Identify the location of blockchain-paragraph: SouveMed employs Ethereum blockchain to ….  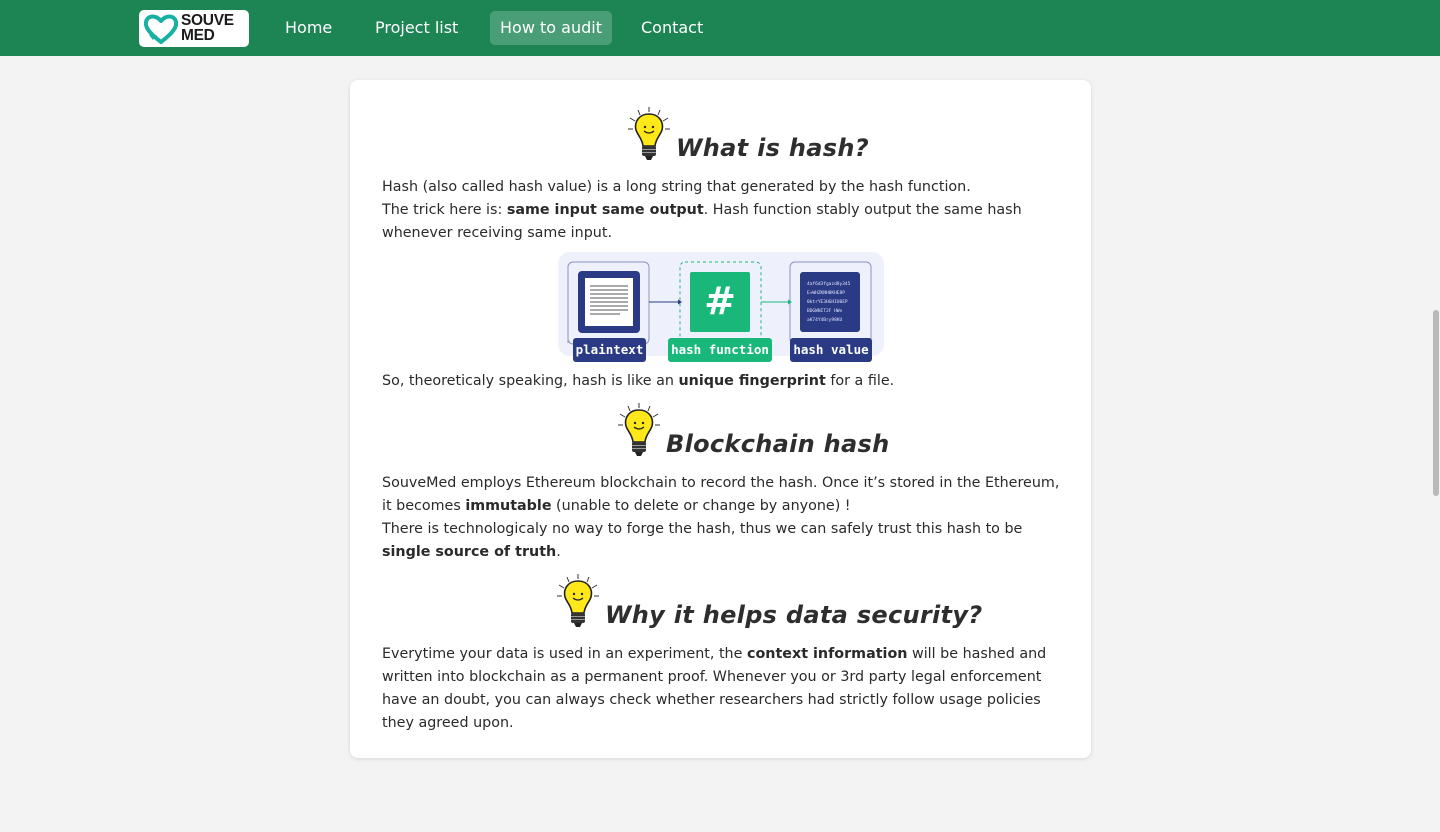
(722, 518).